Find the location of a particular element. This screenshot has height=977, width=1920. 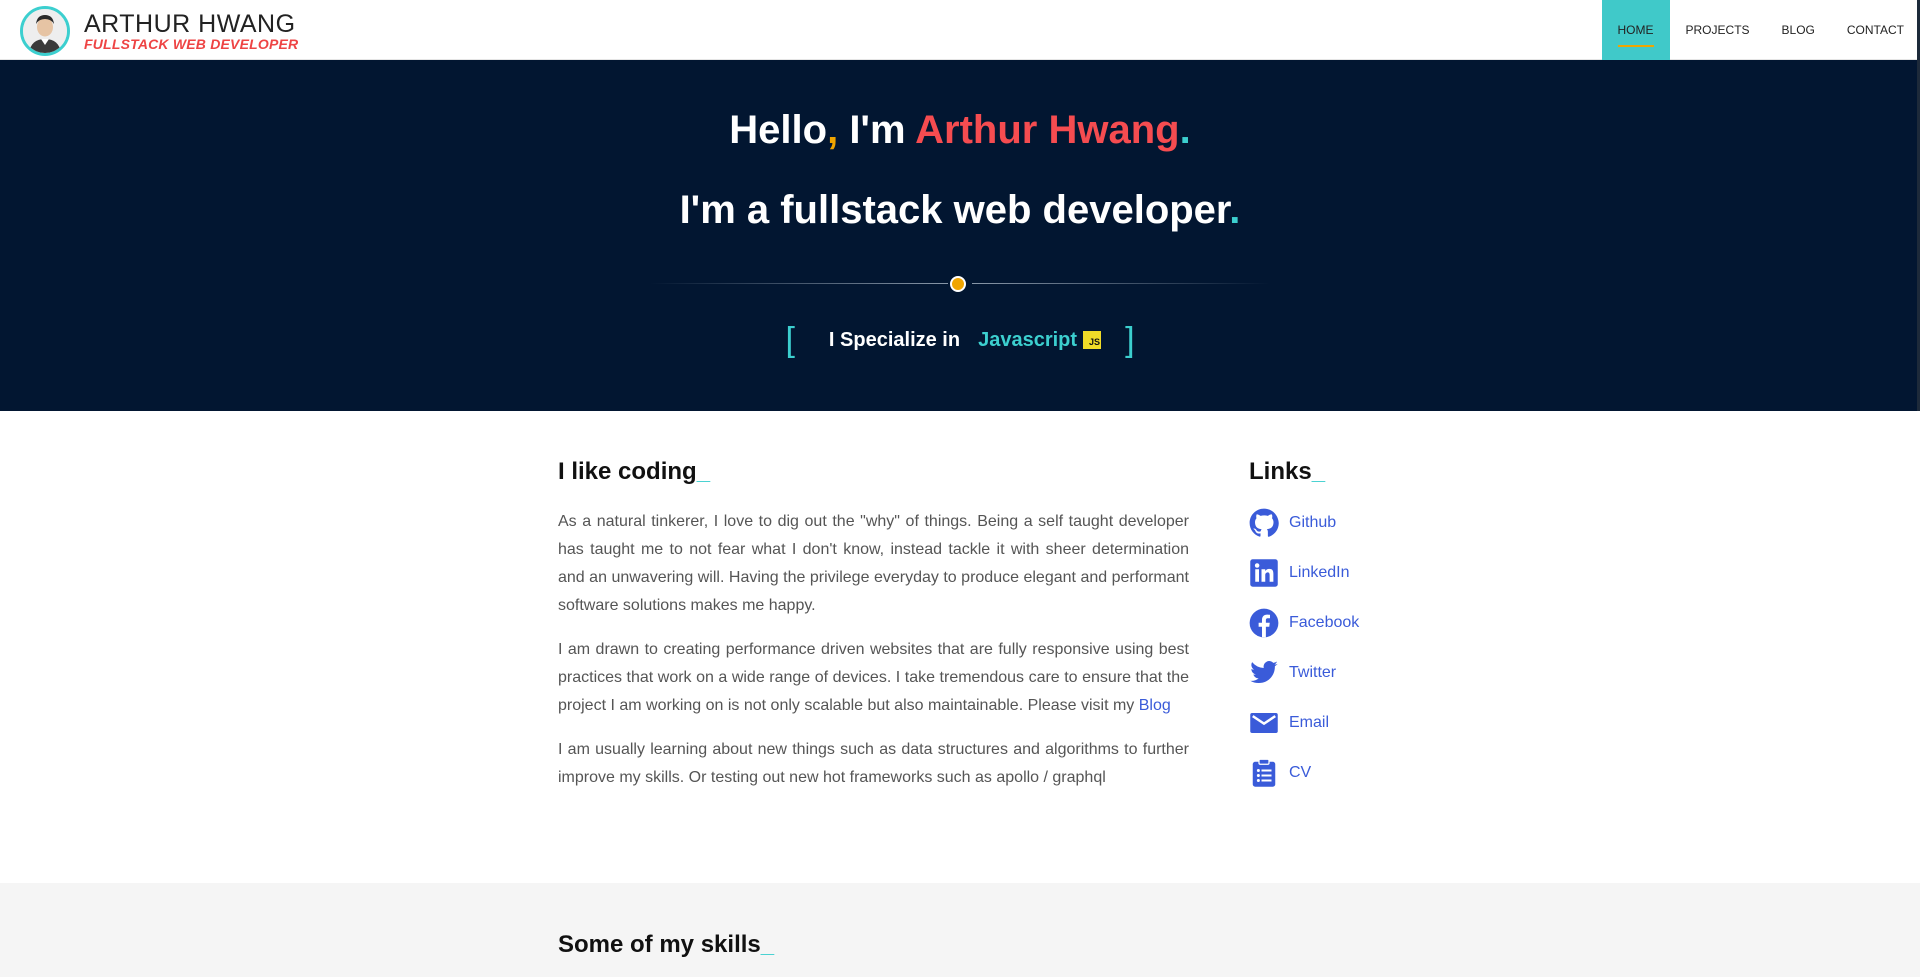

hero-greeting: Hello, I'm Arthur Hwang. is located at coordinates (960, 130).